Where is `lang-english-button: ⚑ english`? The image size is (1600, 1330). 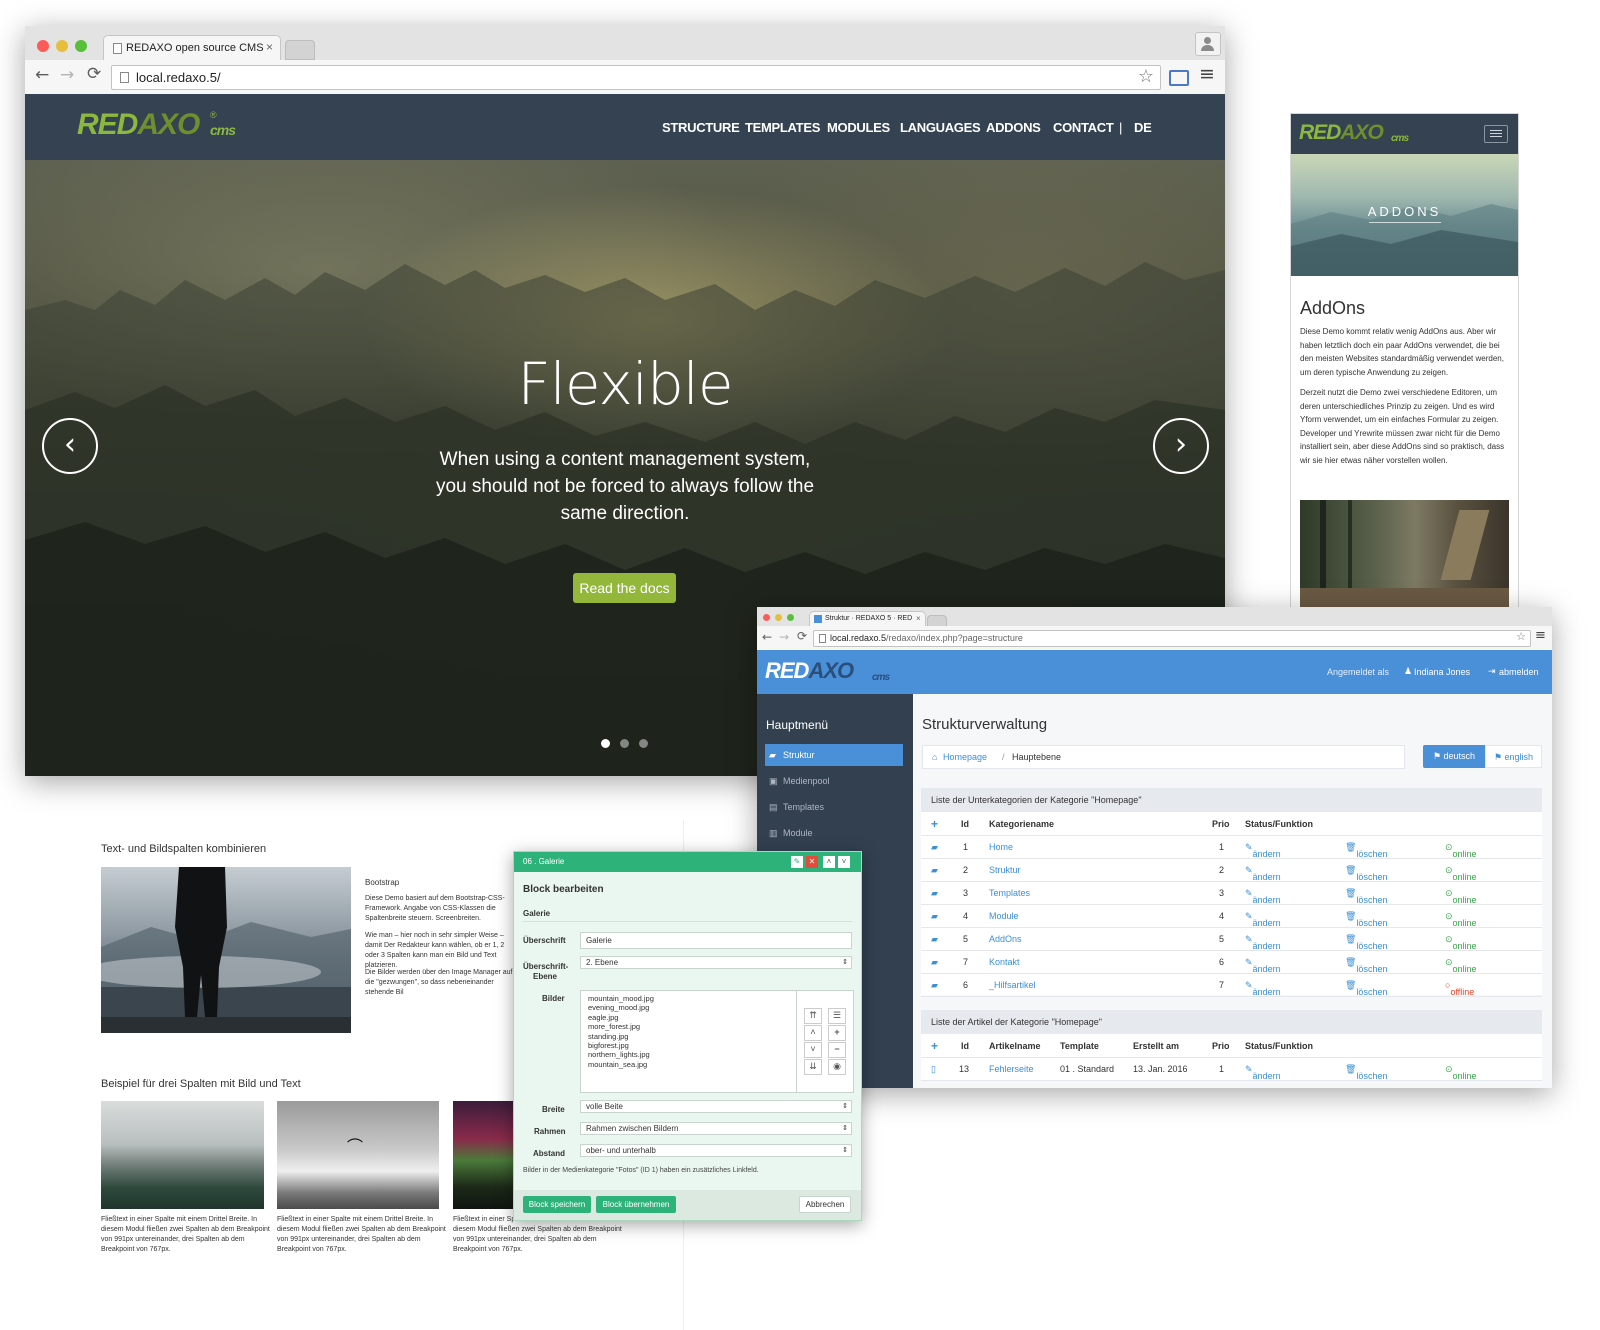 lang-english-button: ⚑ english is located at coordinates (1513, 756).